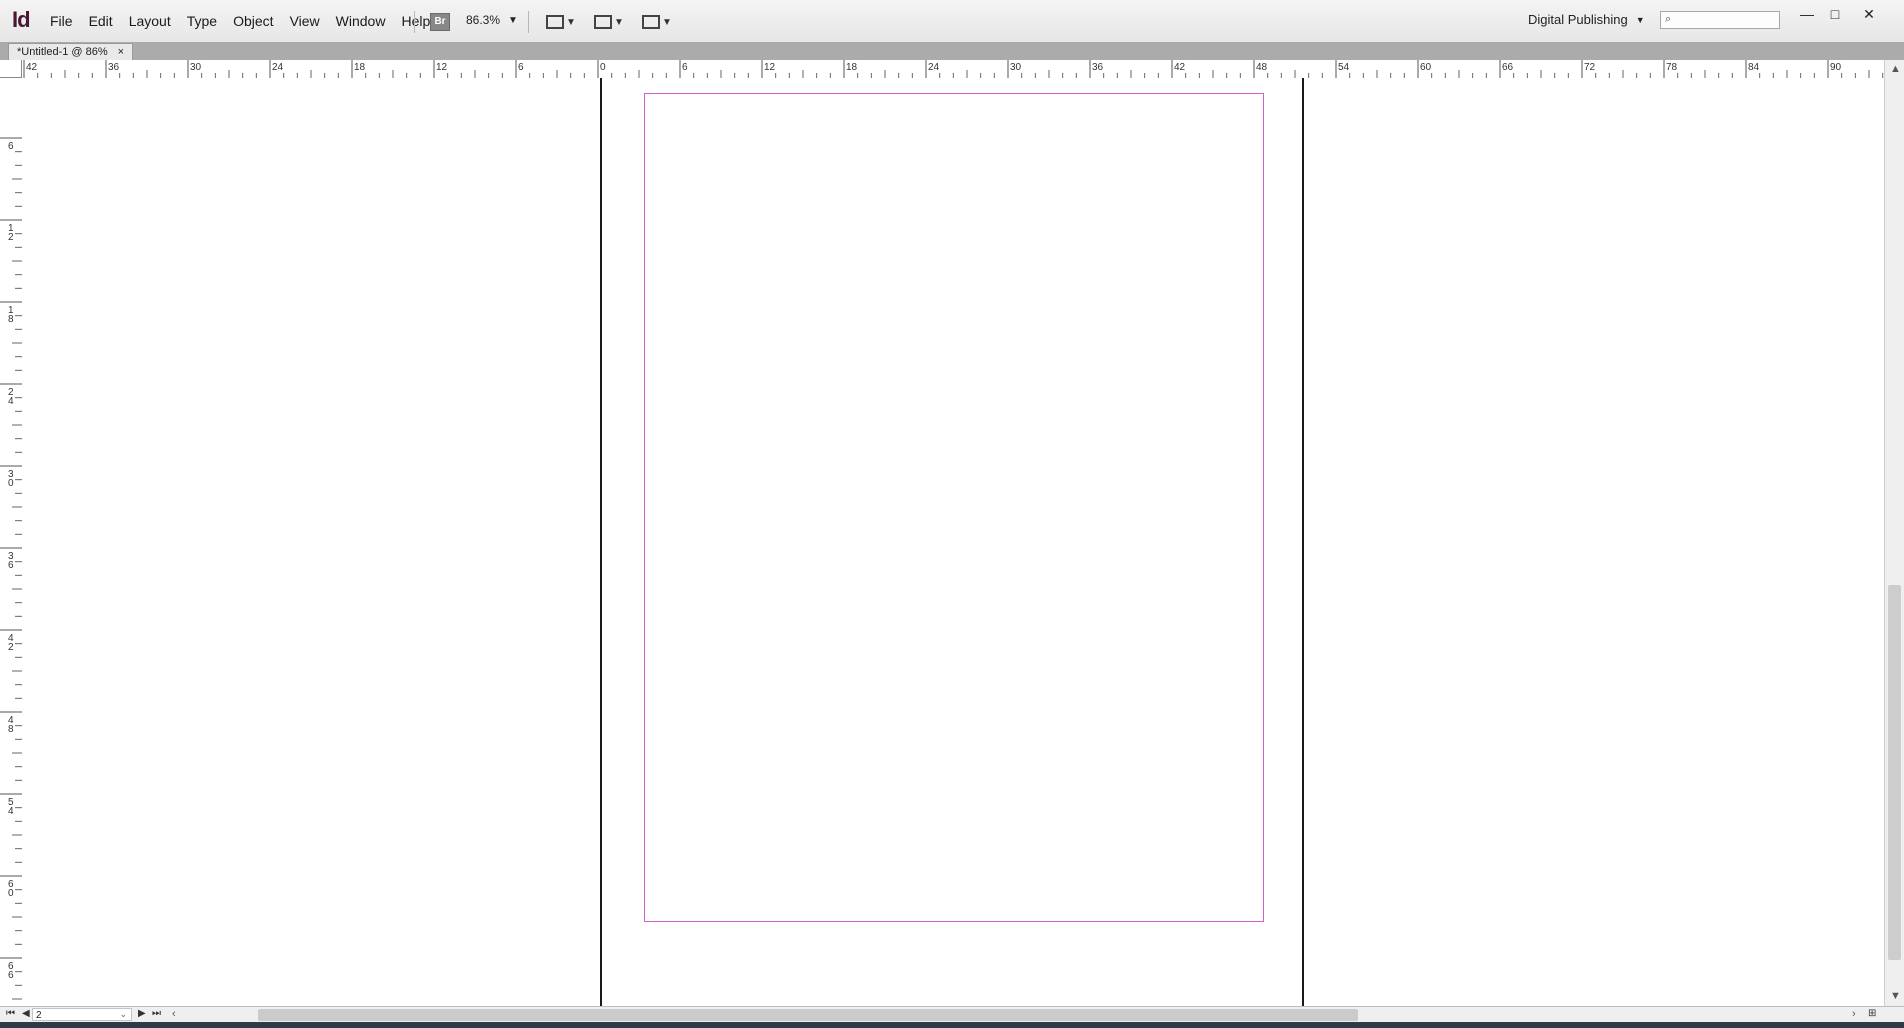 This screenshot has width=1904, height=1028. Describe the element at coordinates (123, 1014) in the screenshot. I see `chevron-down-icon: ⌄` at that location.